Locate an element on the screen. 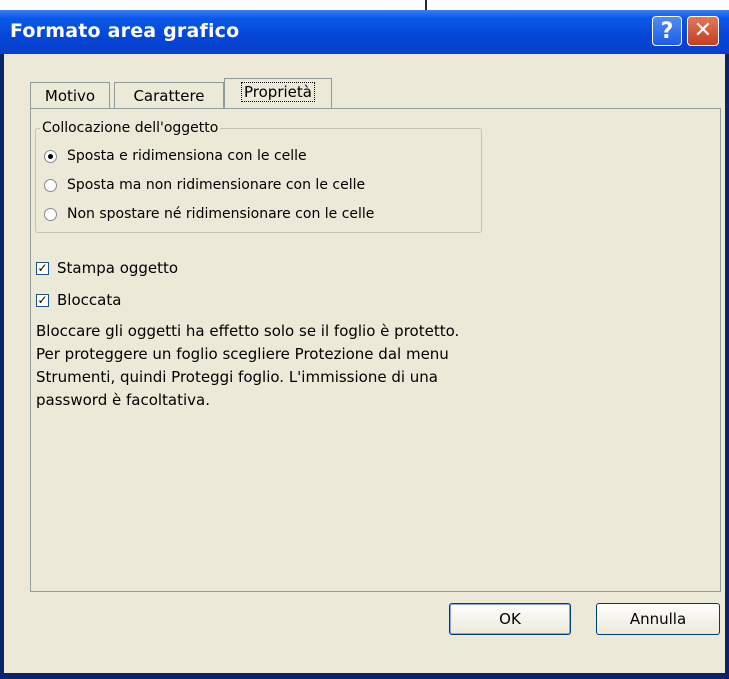  tab-label: Motivo is located at coordinates (70, 96).